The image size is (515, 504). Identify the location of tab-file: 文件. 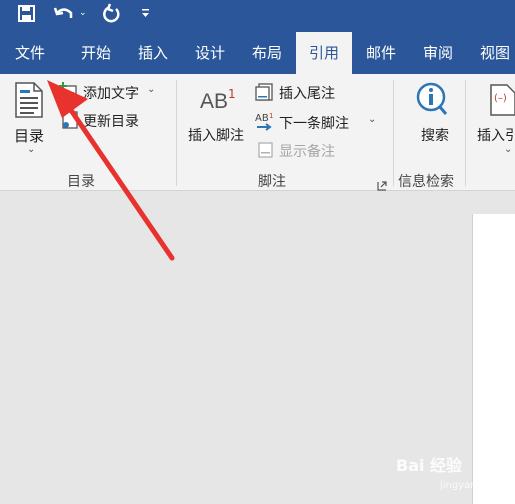
(30, 53).